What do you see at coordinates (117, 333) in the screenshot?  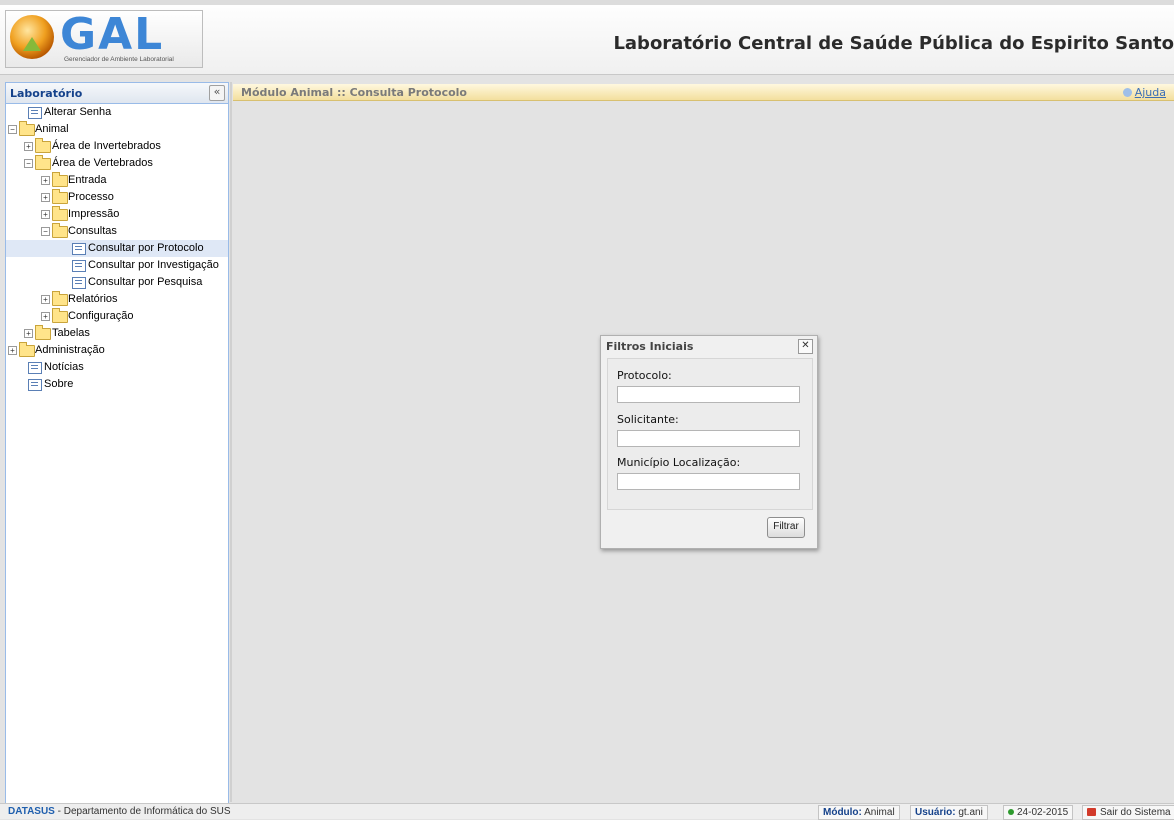 I see `tree-item-tabelas: + Tabelas` at bounding box center [117, 333].